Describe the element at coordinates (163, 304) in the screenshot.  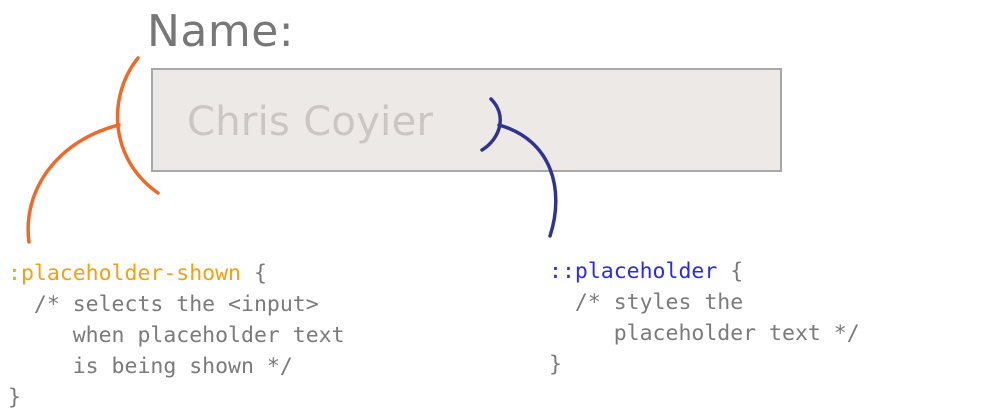
I see `left-comment-line-1: /* selects the <input>` at that location.